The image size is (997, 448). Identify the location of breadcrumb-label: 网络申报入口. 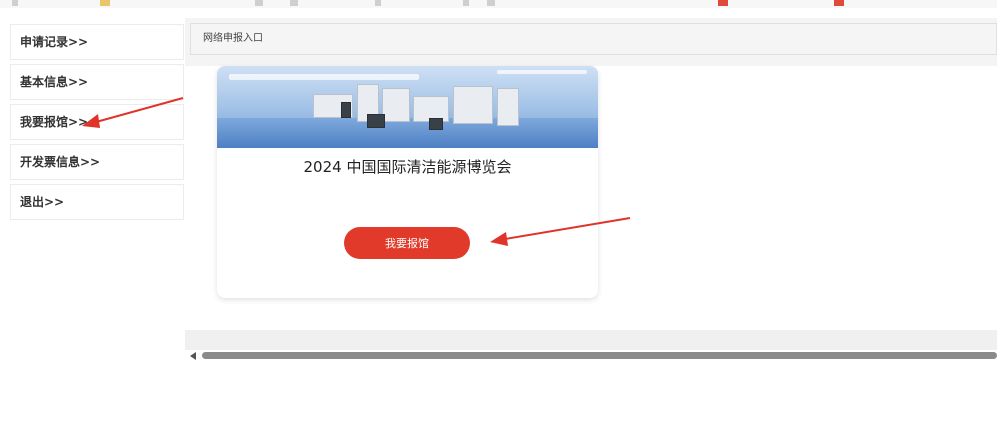
(233, 38).